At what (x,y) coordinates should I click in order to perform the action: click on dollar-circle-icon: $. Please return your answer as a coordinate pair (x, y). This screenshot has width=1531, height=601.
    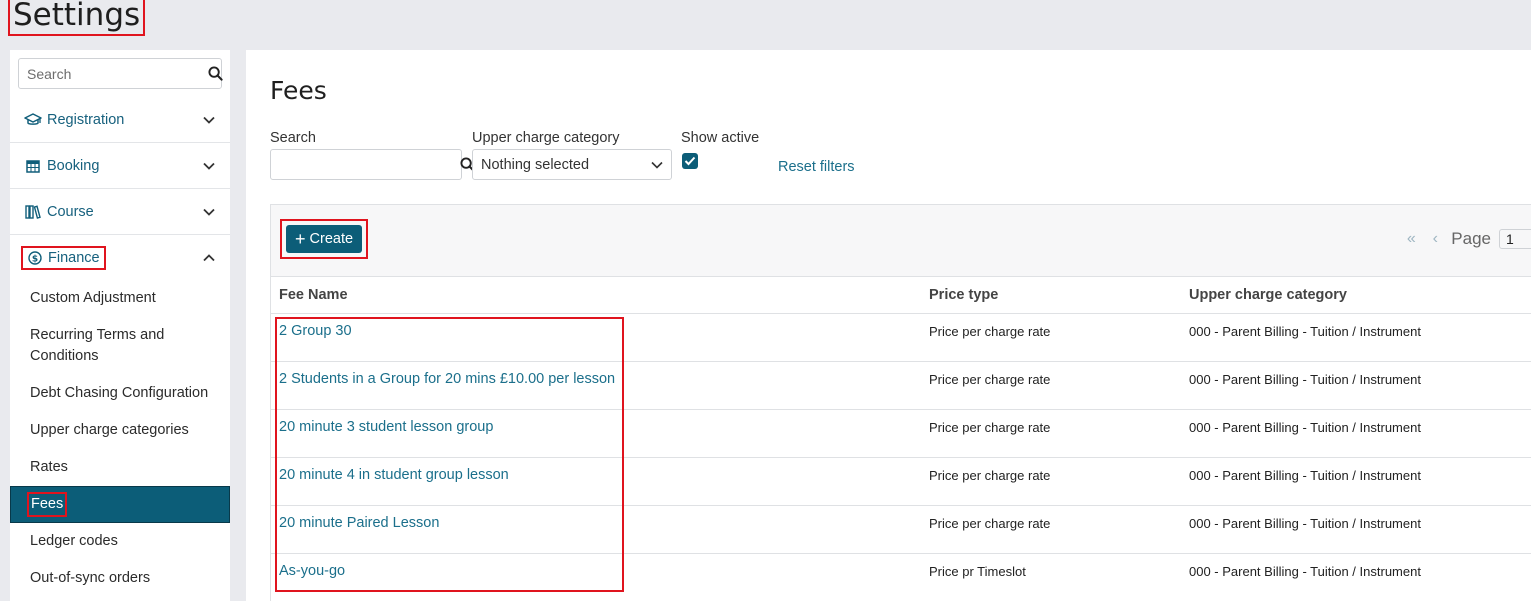
    Looking at the image, I should click on (35, 258).